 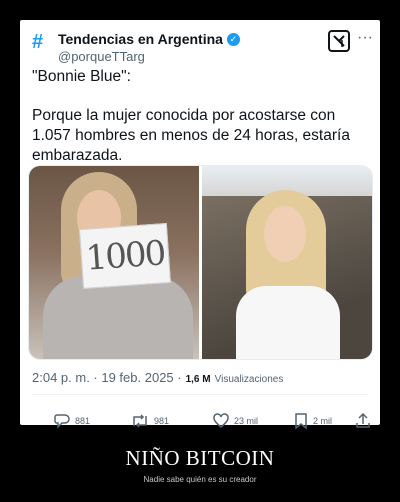 I want to click on reply-count: 881, so click(x=83, y=421).